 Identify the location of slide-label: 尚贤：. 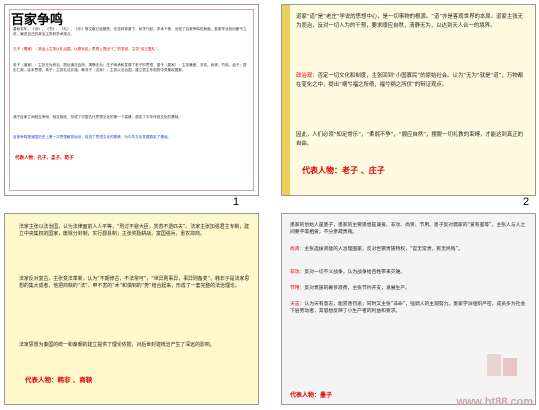
(297, 249).